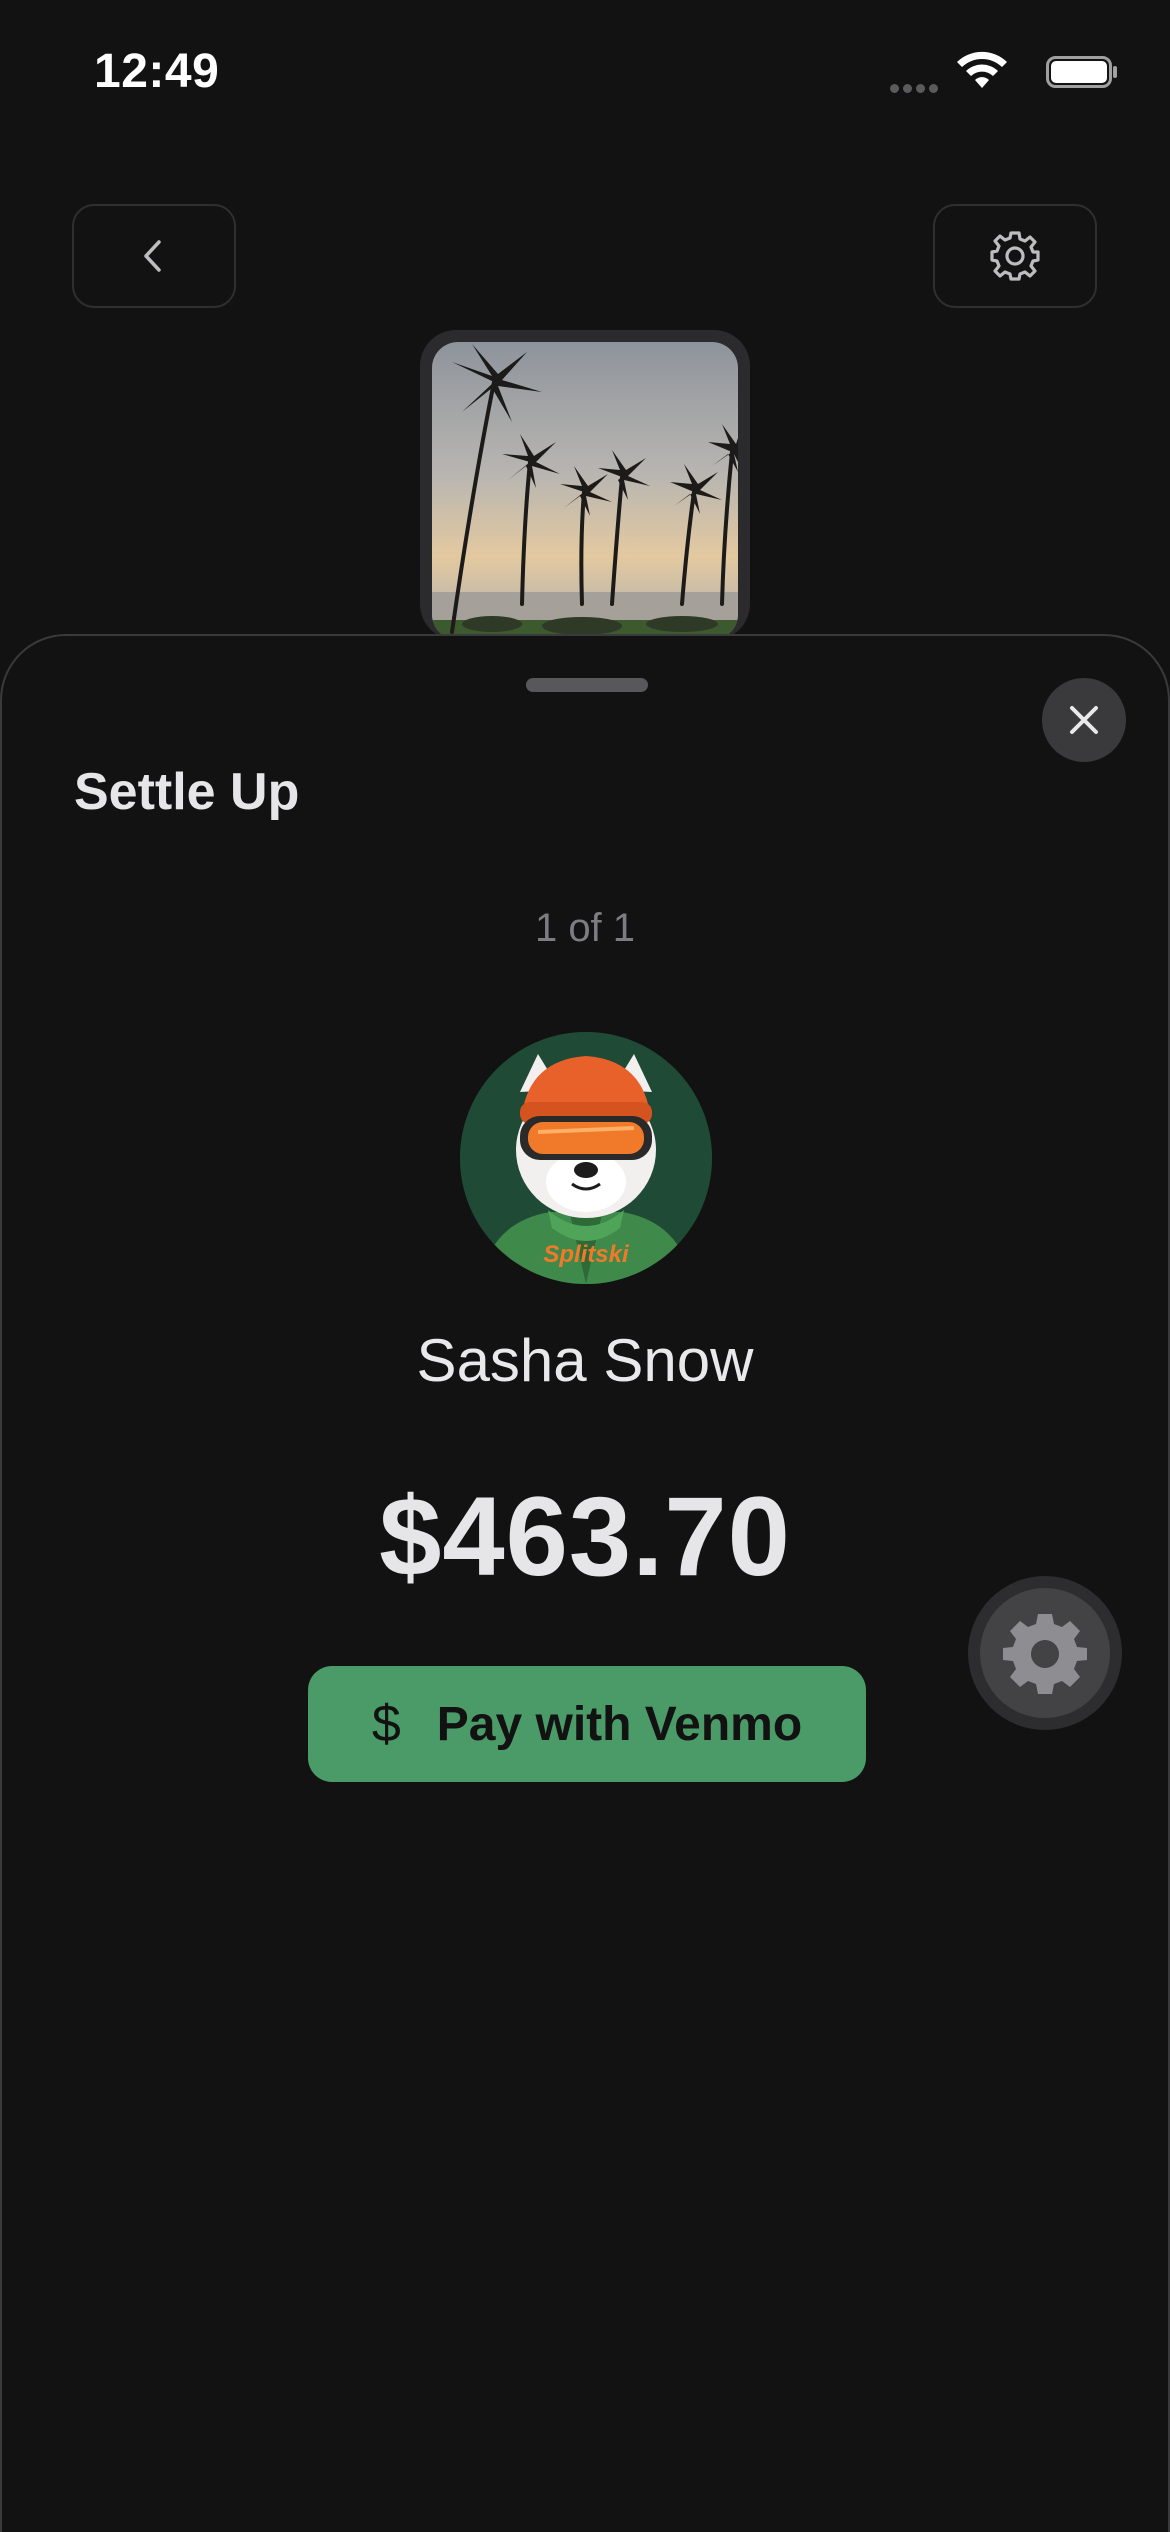 The image size is (1170, 2532). I want to click on back-button, so click(154, 256).